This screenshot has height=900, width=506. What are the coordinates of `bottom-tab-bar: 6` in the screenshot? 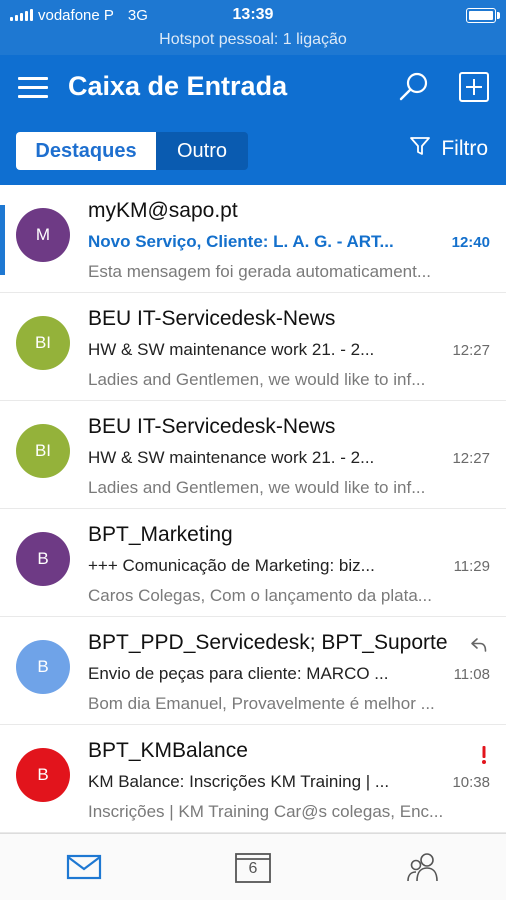 It's located at (253, 866).